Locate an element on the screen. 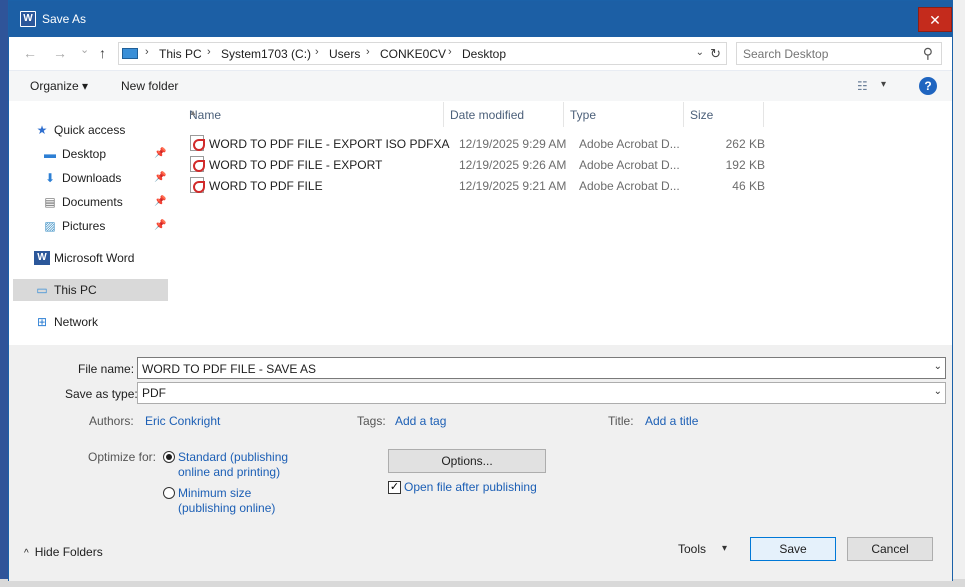 The height and width of the screenshot is (587, 965). sidebar-item-downloads: ⬇ Downloads 📌 is located at coordinates (90, 178).